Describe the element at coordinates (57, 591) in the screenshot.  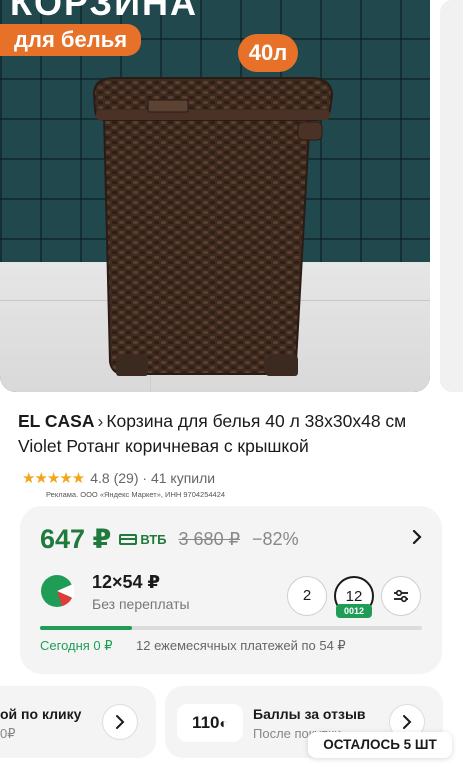
I see `split-logo-icon` at that location.